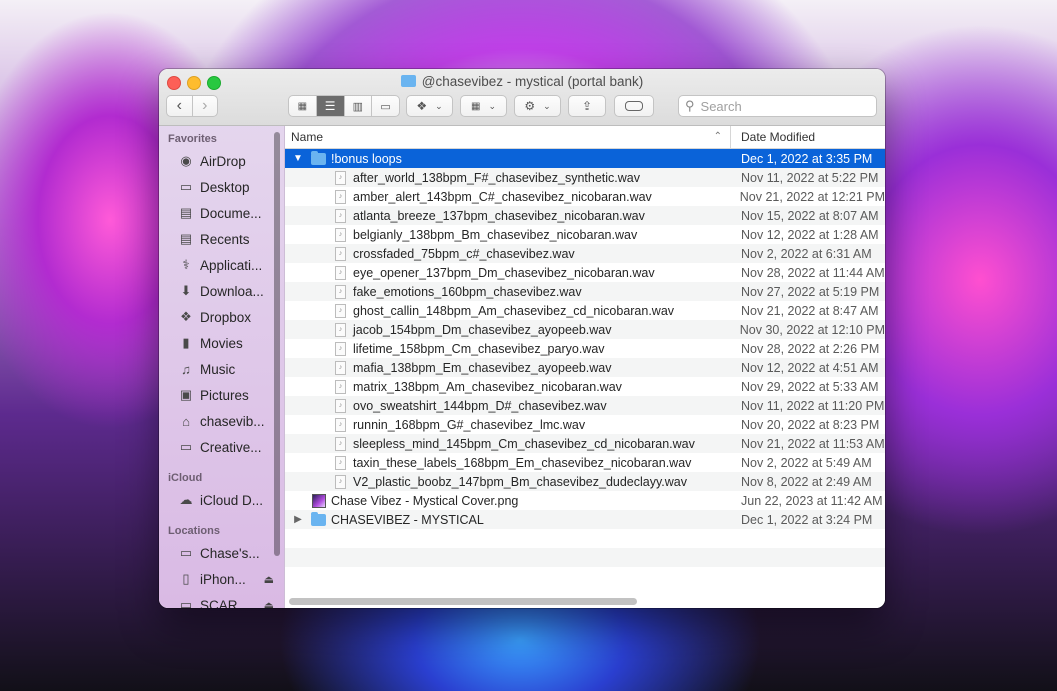 This screenshot has height=691, width=1057. I want to click on file-name: !bonus loops, so click(366, 158).